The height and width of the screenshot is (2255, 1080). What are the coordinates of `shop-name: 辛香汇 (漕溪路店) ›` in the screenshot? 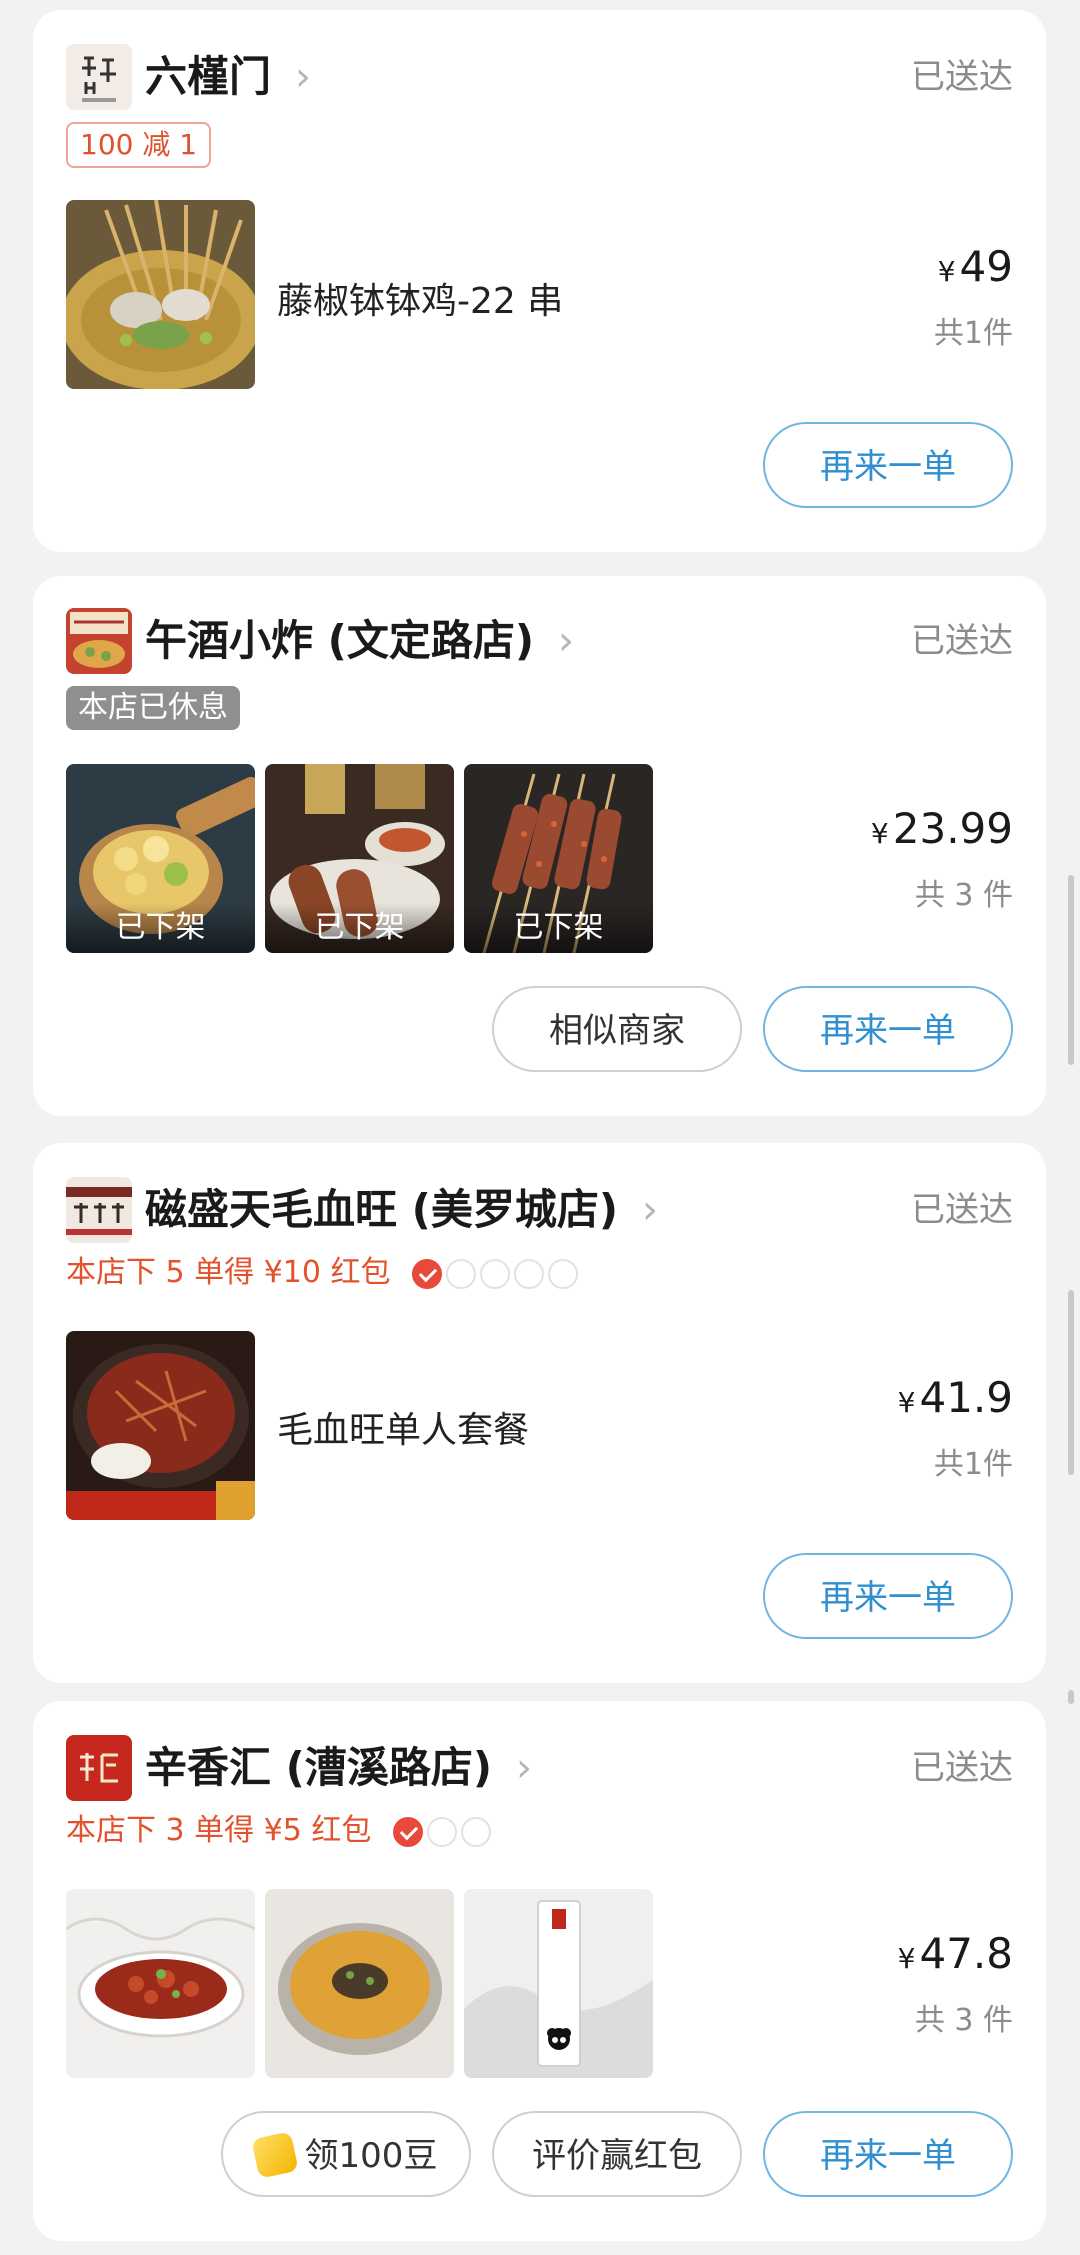 It's located at (338, 1768).